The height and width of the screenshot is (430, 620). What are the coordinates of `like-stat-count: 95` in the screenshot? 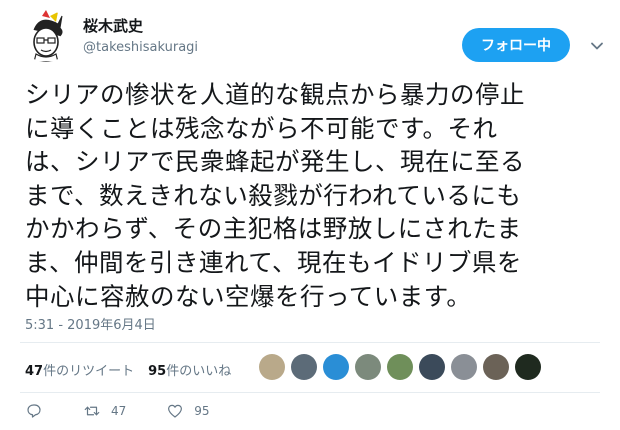 It's located at (157, 371).